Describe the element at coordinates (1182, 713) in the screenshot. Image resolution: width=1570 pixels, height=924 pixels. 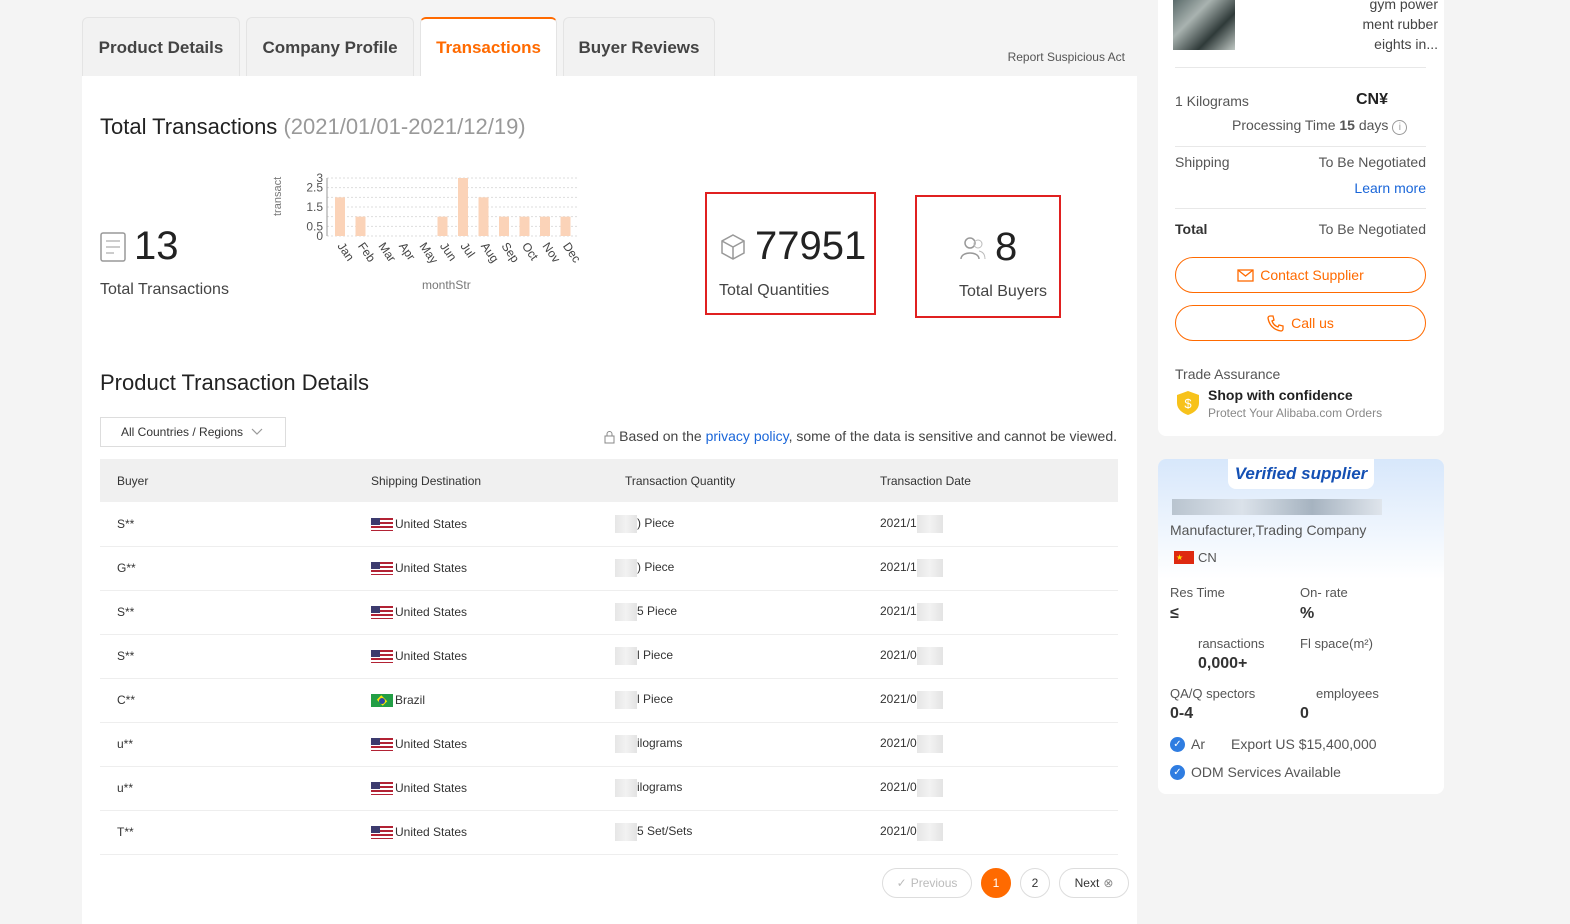
I see `qa-value: 0-4` at that location.